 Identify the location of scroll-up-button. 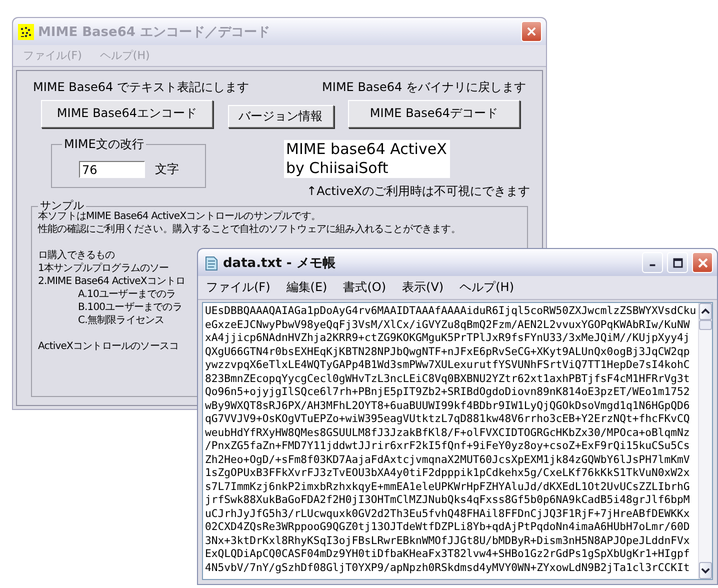
(705, 311).